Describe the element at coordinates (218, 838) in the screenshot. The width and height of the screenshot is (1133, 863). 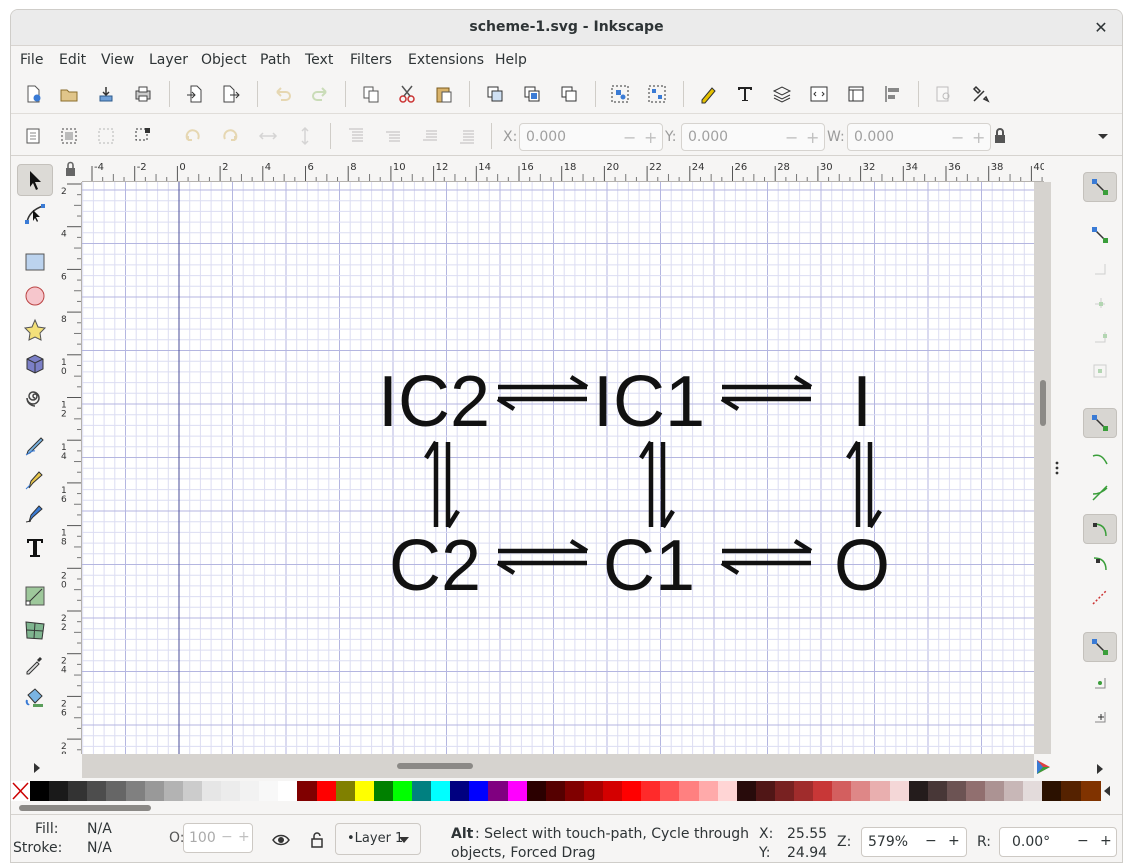
I see `opacity-input: 100 − +` at that location.